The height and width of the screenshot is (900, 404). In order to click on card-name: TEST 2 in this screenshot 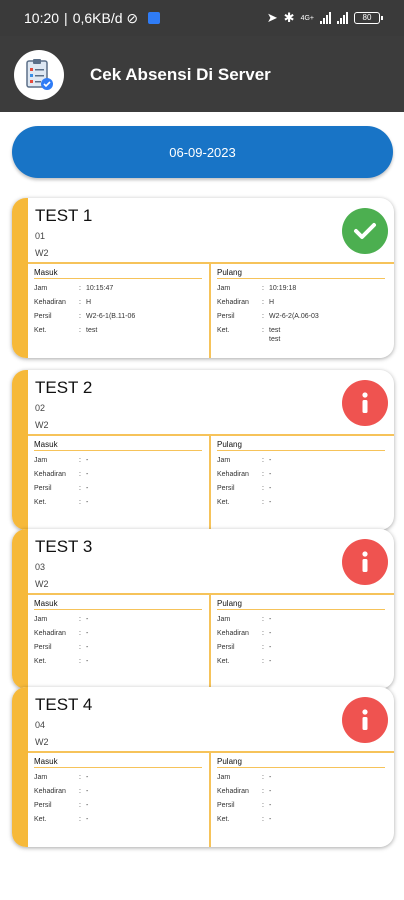, I will do `click(64, 387)`.